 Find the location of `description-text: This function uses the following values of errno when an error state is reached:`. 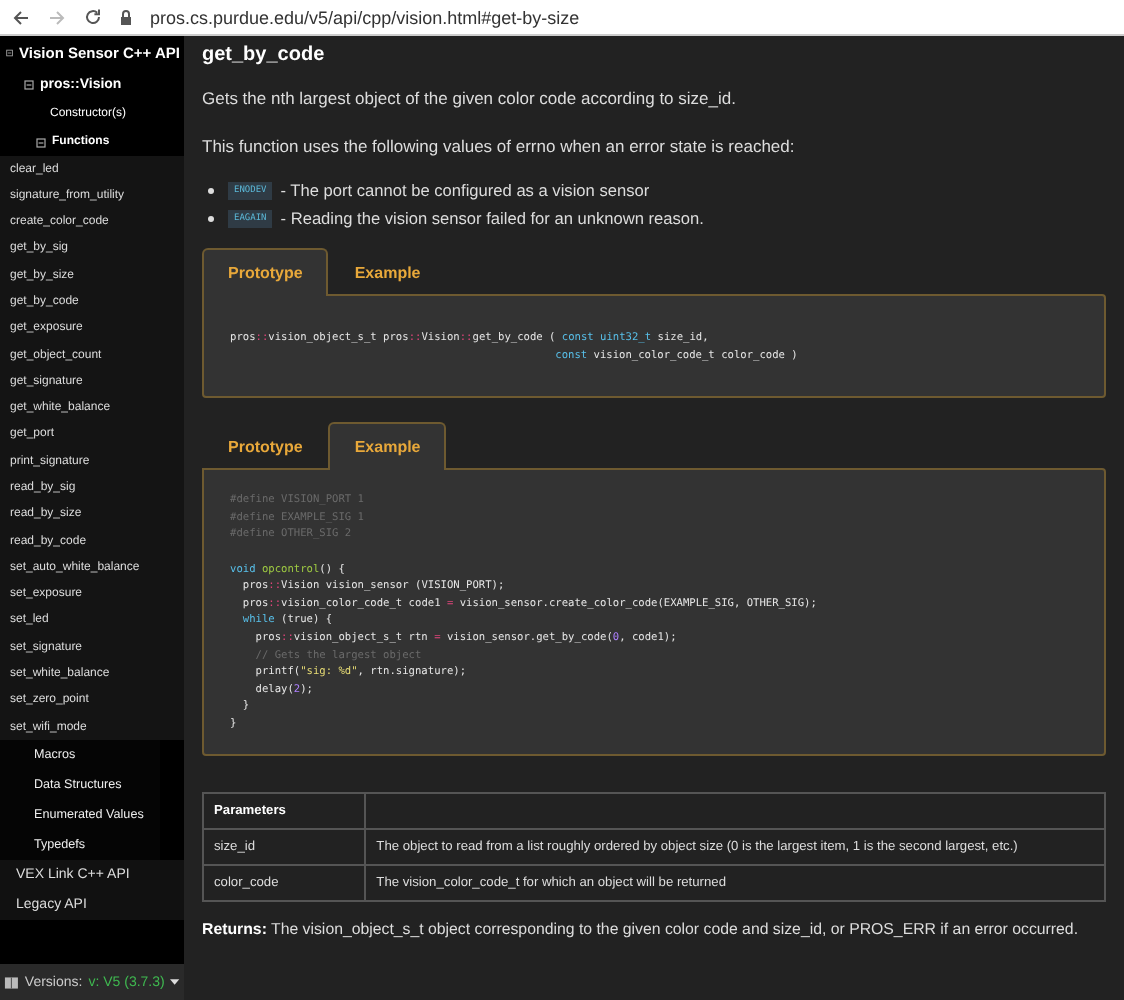

description-text: This function uses the following values of errno when an error state is reached: is located at coordinates (499, 146).